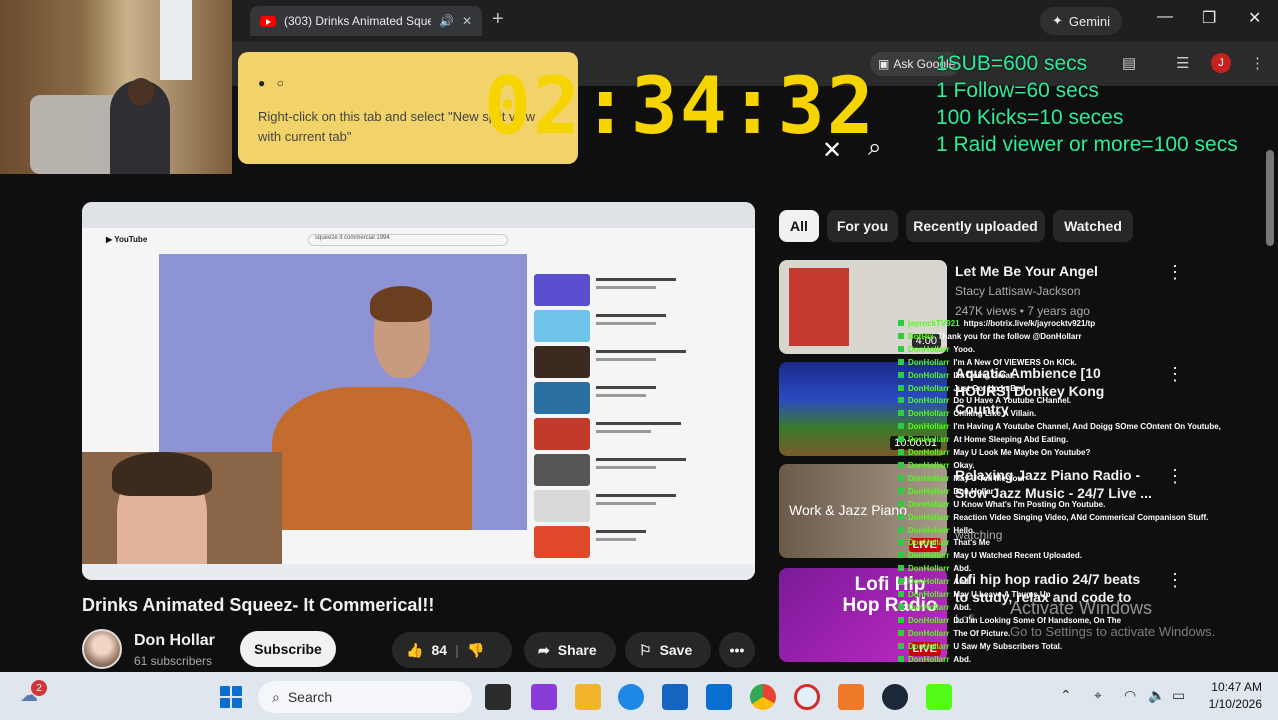  I want to click on chrome-icon, so click(763, 697).